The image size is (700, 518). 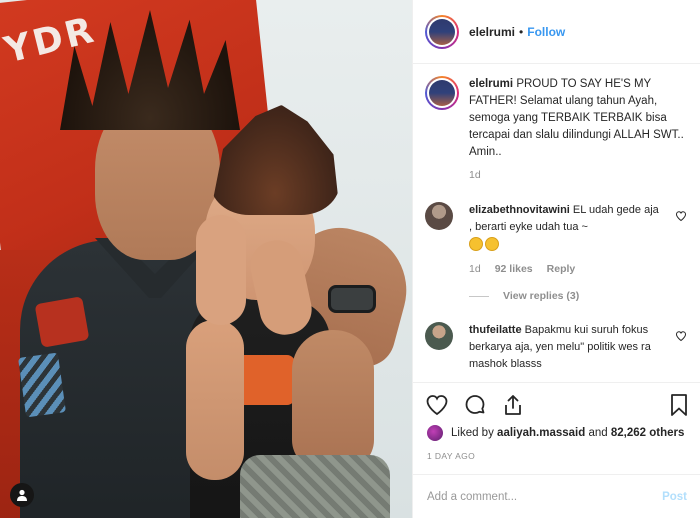 I want to click on author-avatar, so click(x=442, y=31).